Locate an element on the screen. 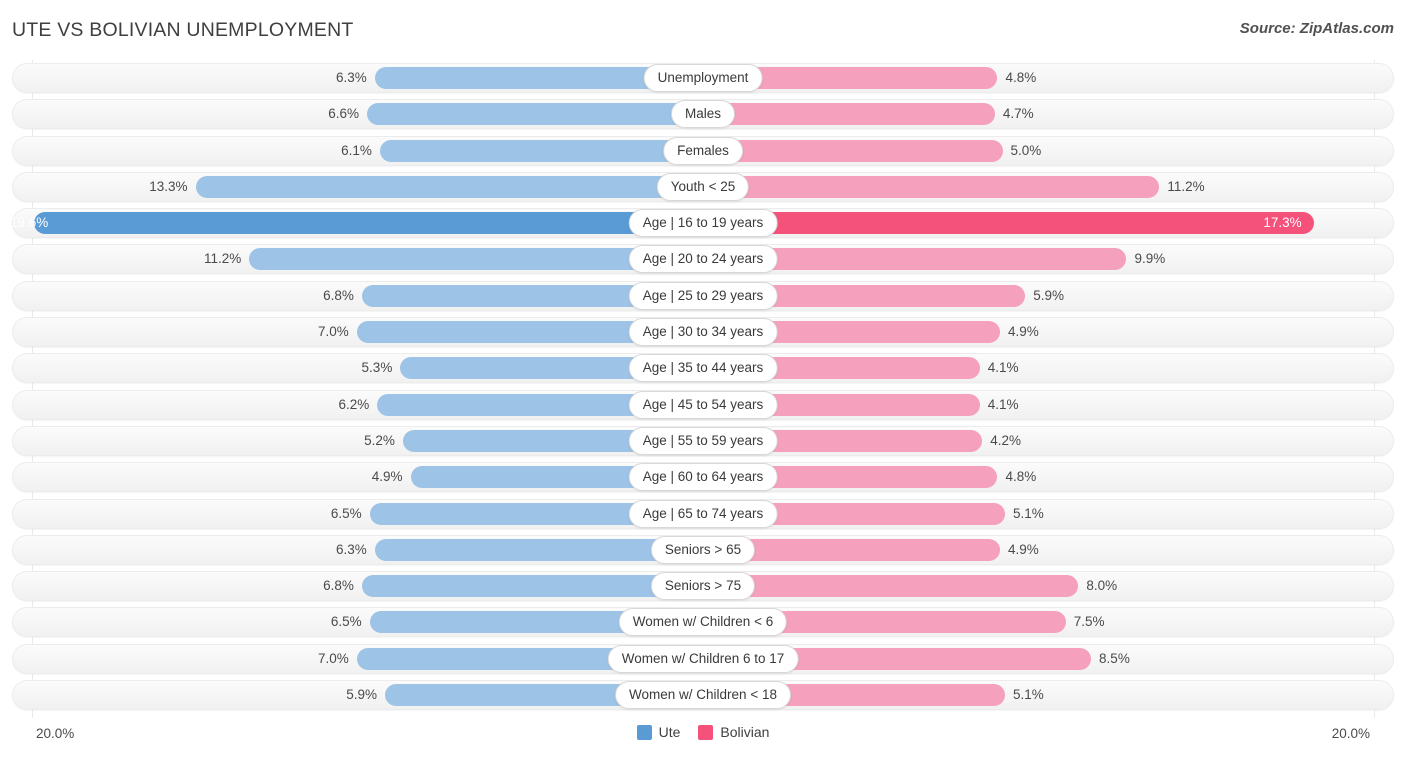 This screenshot has width=1406, height=757. chart-footer: 20.0% 20.0% Ute Bolivian is located at coordinates (703, 737).